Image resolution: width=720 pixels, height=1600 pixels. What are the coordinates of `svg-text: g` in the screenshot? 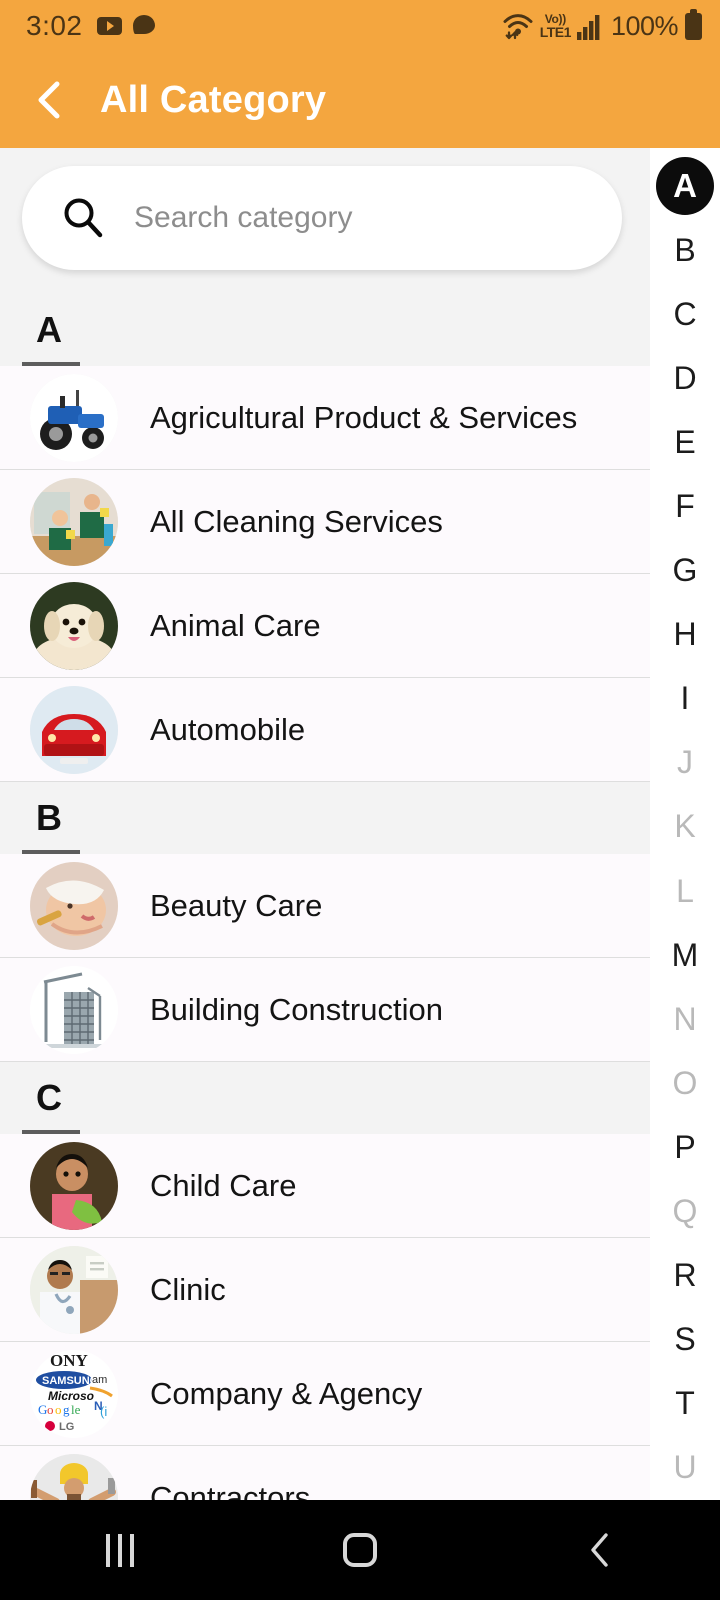 It's located at (66, 1409).